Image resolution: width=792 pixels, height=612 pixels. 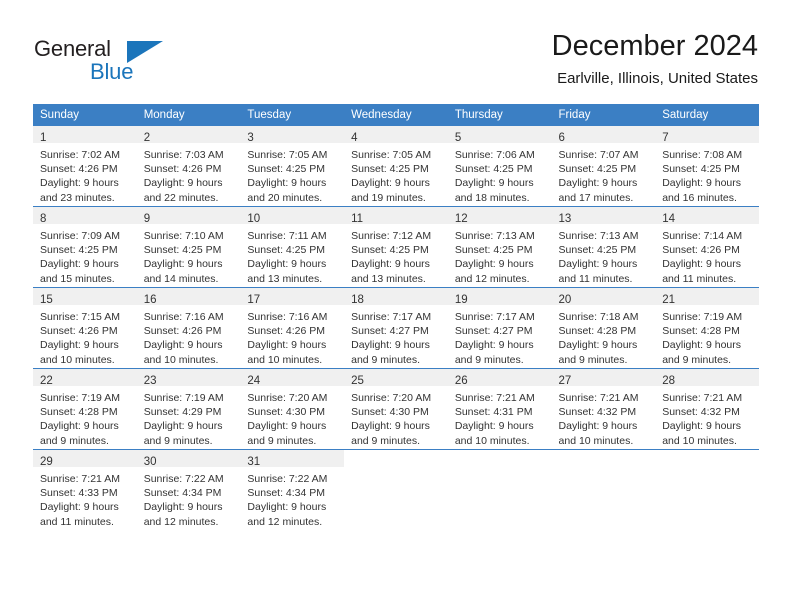 What do you see at coordinates (461, 381) in the screenshot?
I see `day-number: 26` at bounding box center [461, 381].